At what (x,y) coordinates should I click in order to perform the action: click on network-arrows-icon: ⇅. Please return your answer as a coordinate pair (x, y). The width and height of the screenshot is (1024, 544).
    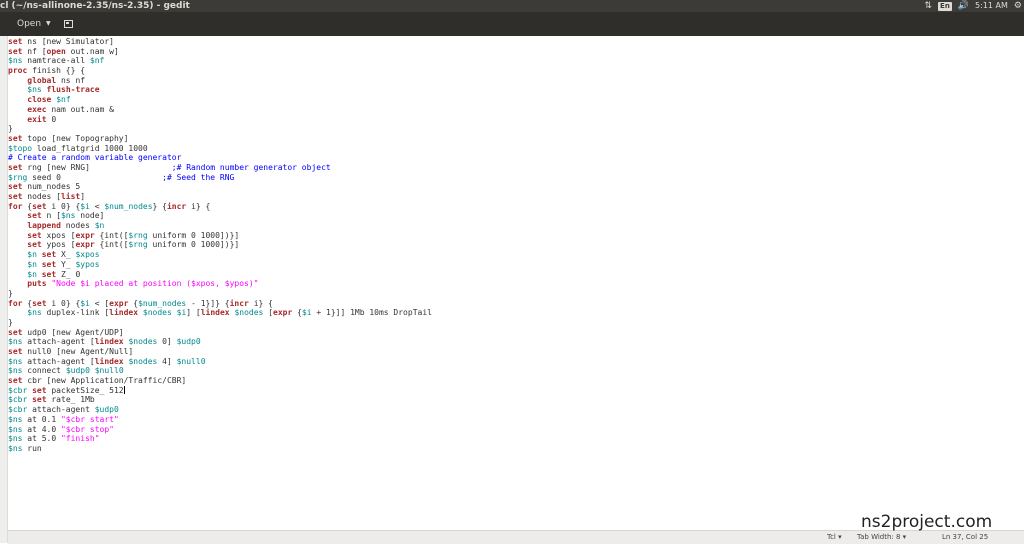
    Looking at the image, I should click on (929, 6).